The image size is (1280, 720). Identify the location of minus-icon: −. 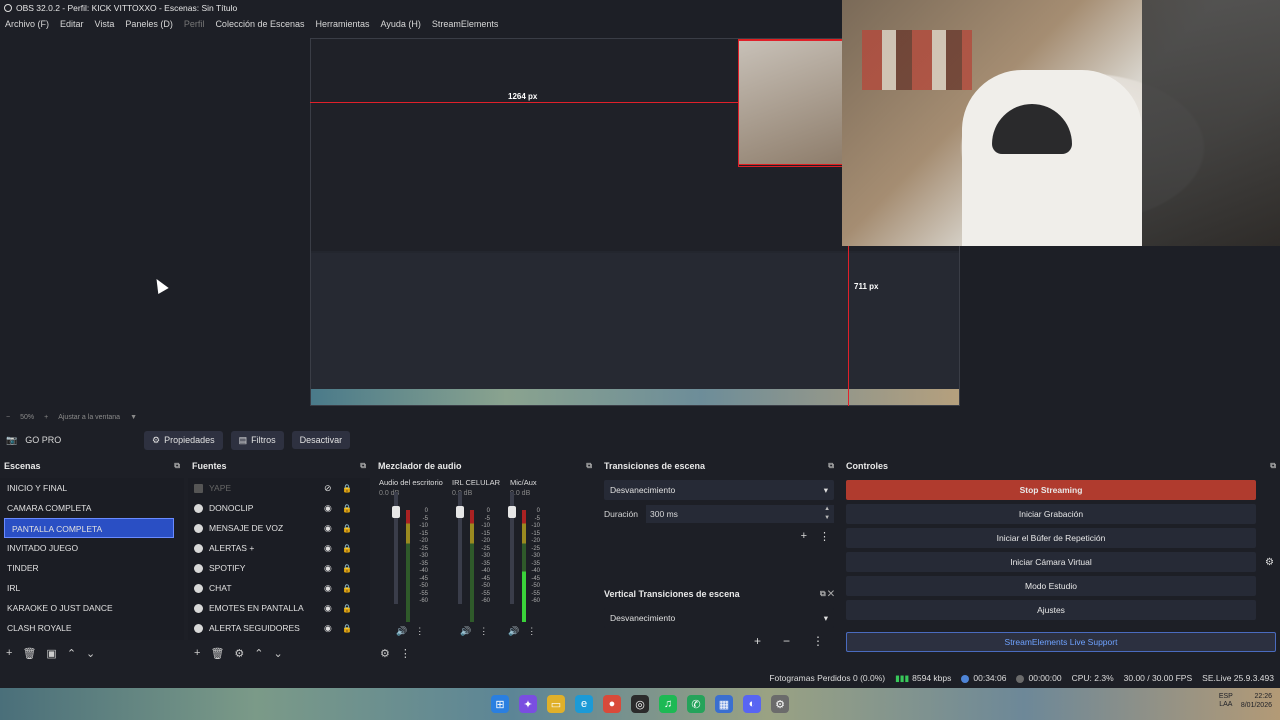
(786, 641).